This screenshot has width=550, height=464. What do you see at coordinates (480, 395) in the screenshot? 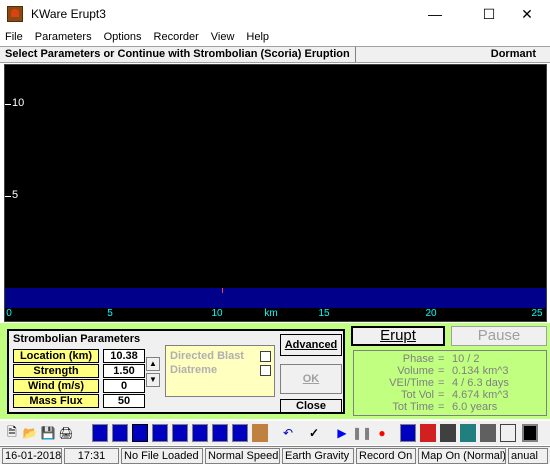
I see `stat-value: 4.674 km^3` at bounding box center [480, 395].